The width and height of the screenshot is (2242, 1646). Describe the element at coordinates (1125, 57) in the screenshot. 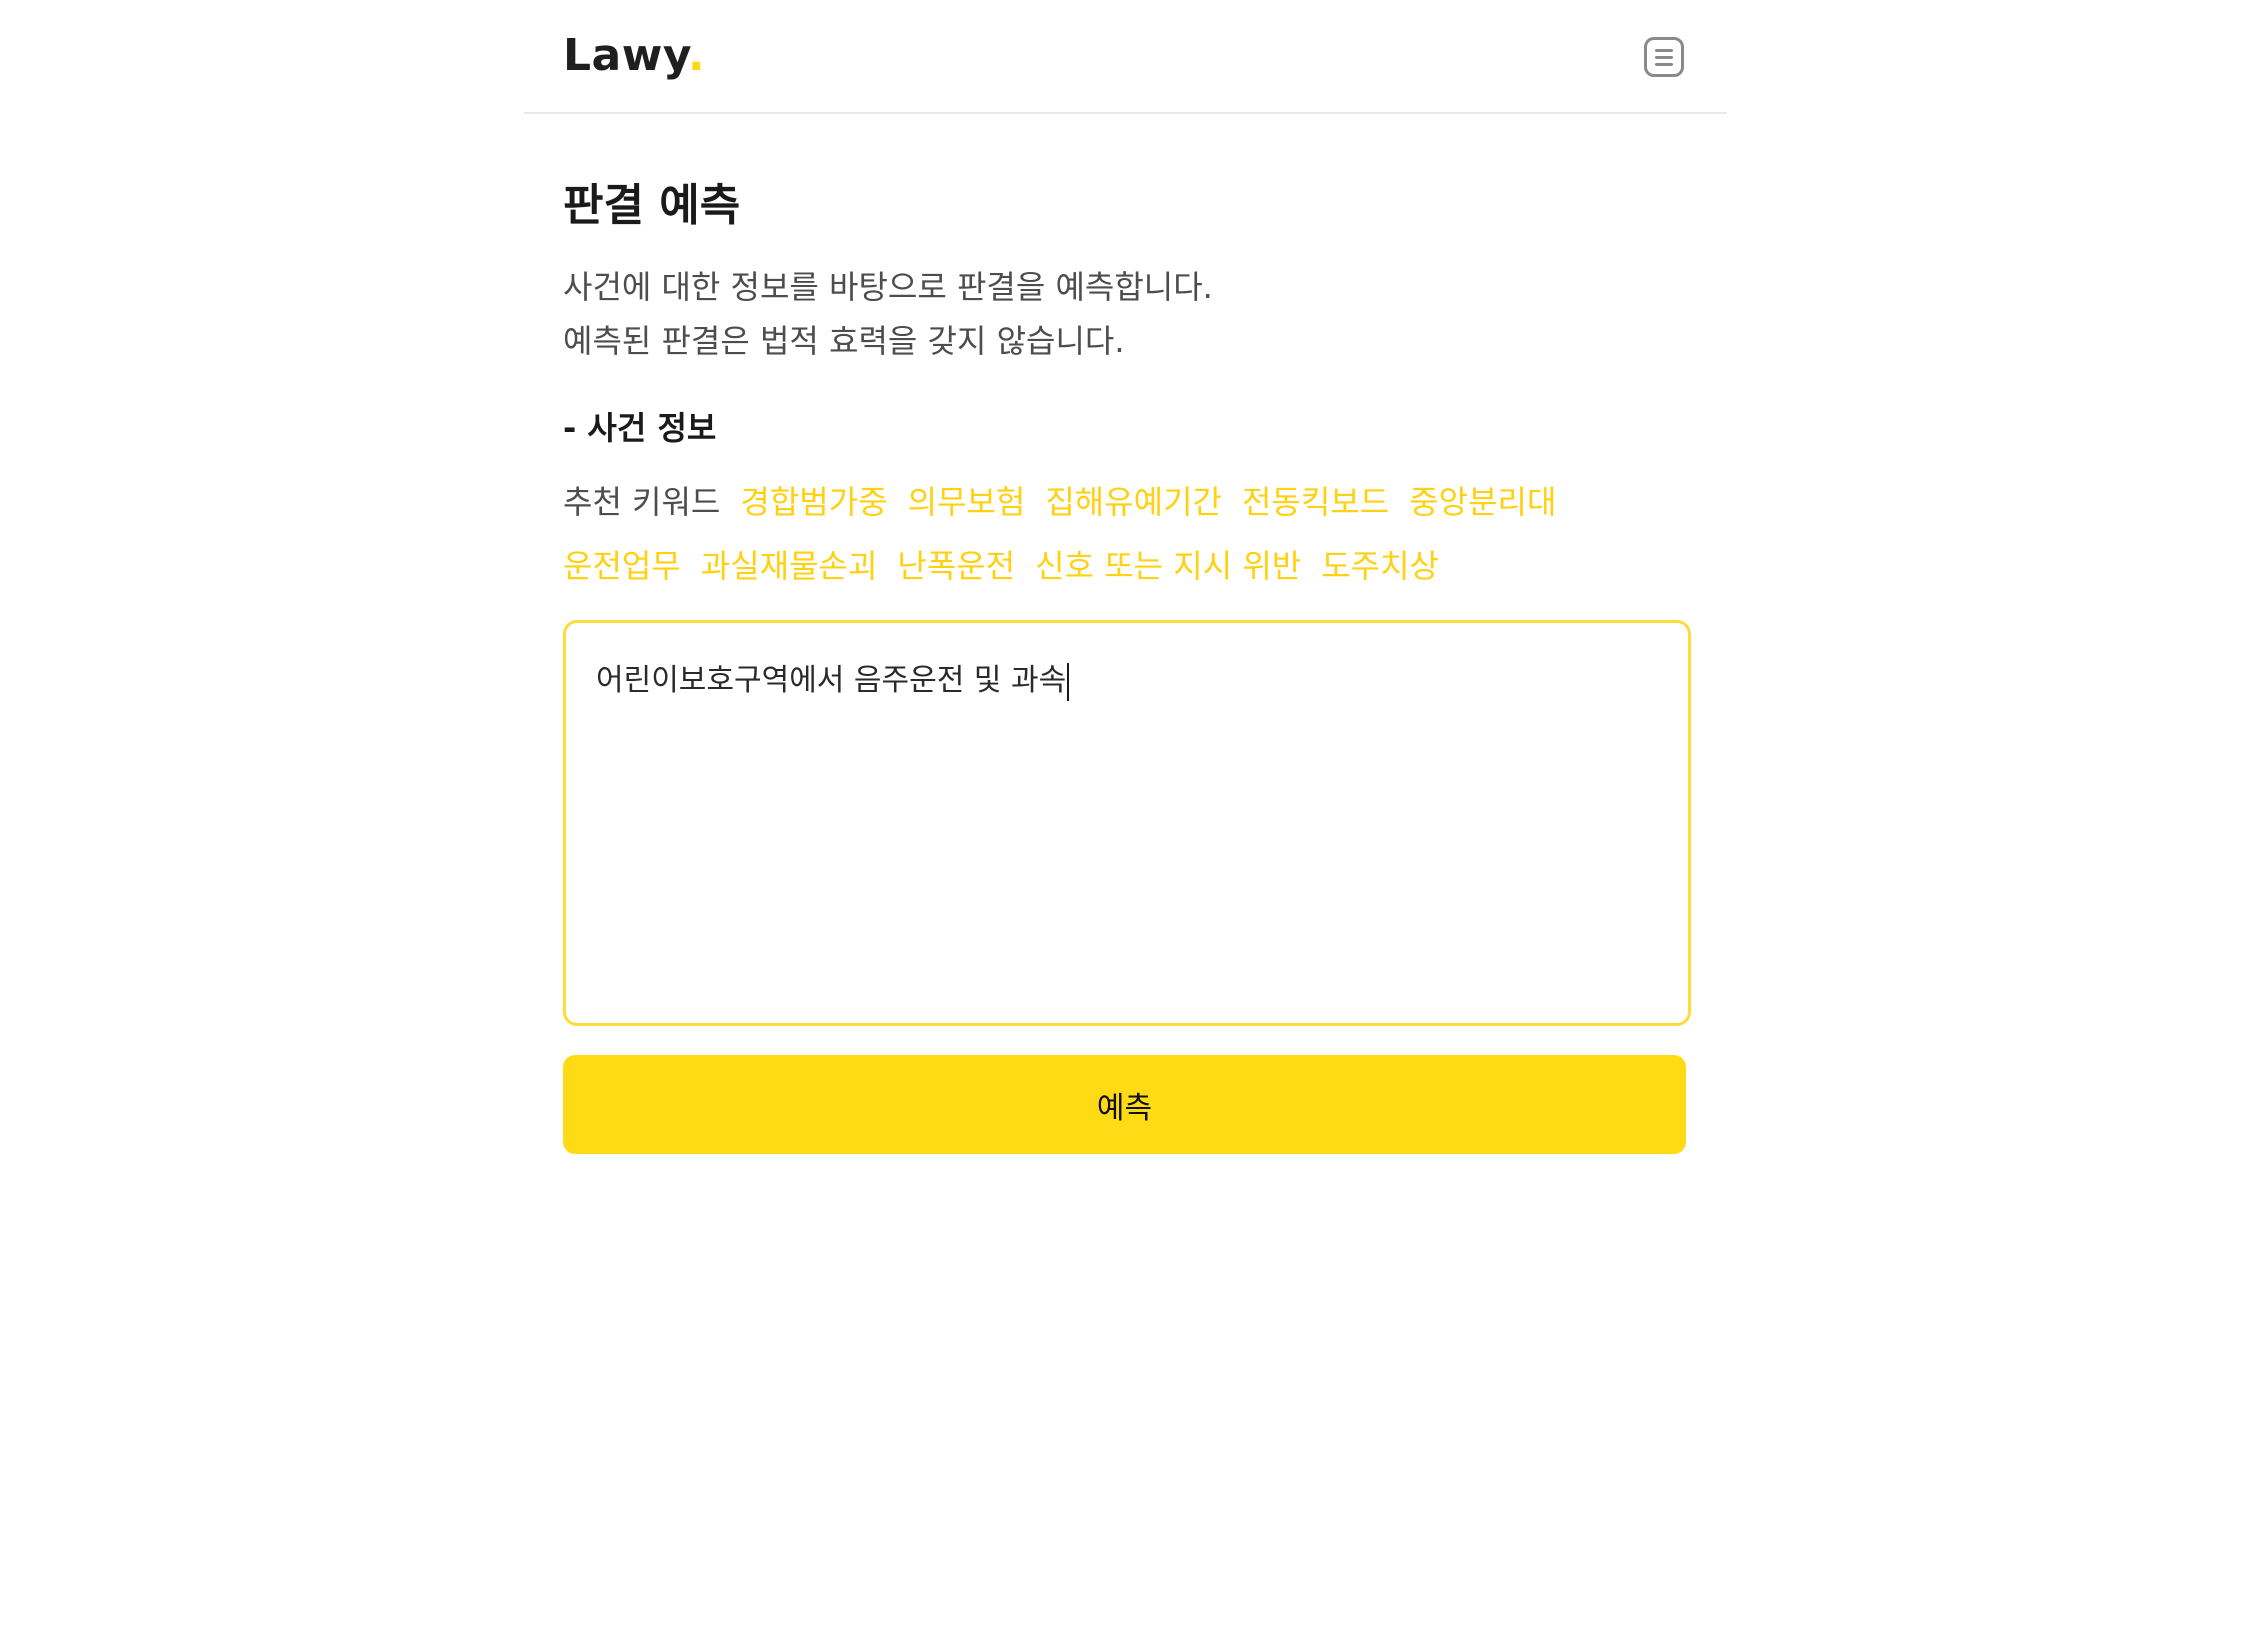

I see `header: Lawy.` at that location.